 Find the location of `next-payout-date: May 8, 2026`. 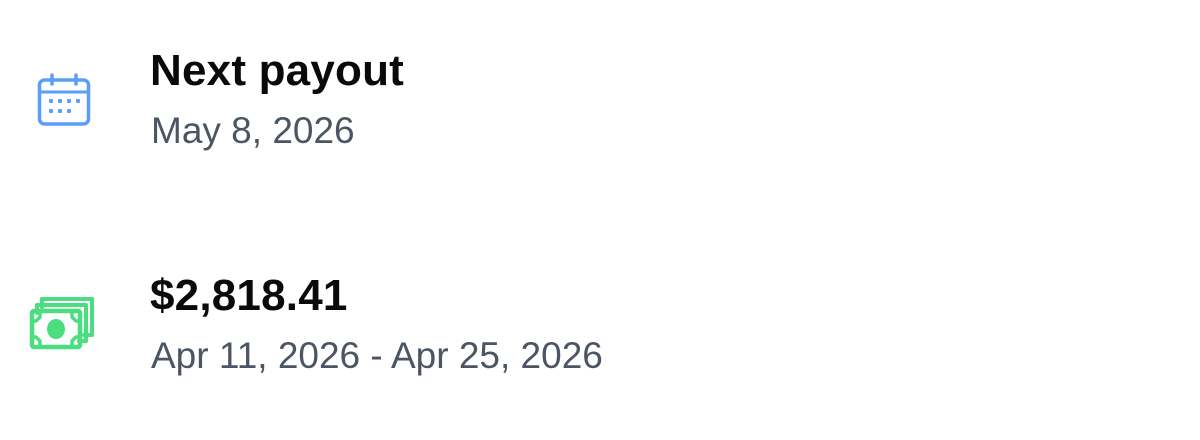

next-payout-date: May 8, 2026 is located at coordinates (253, 130).